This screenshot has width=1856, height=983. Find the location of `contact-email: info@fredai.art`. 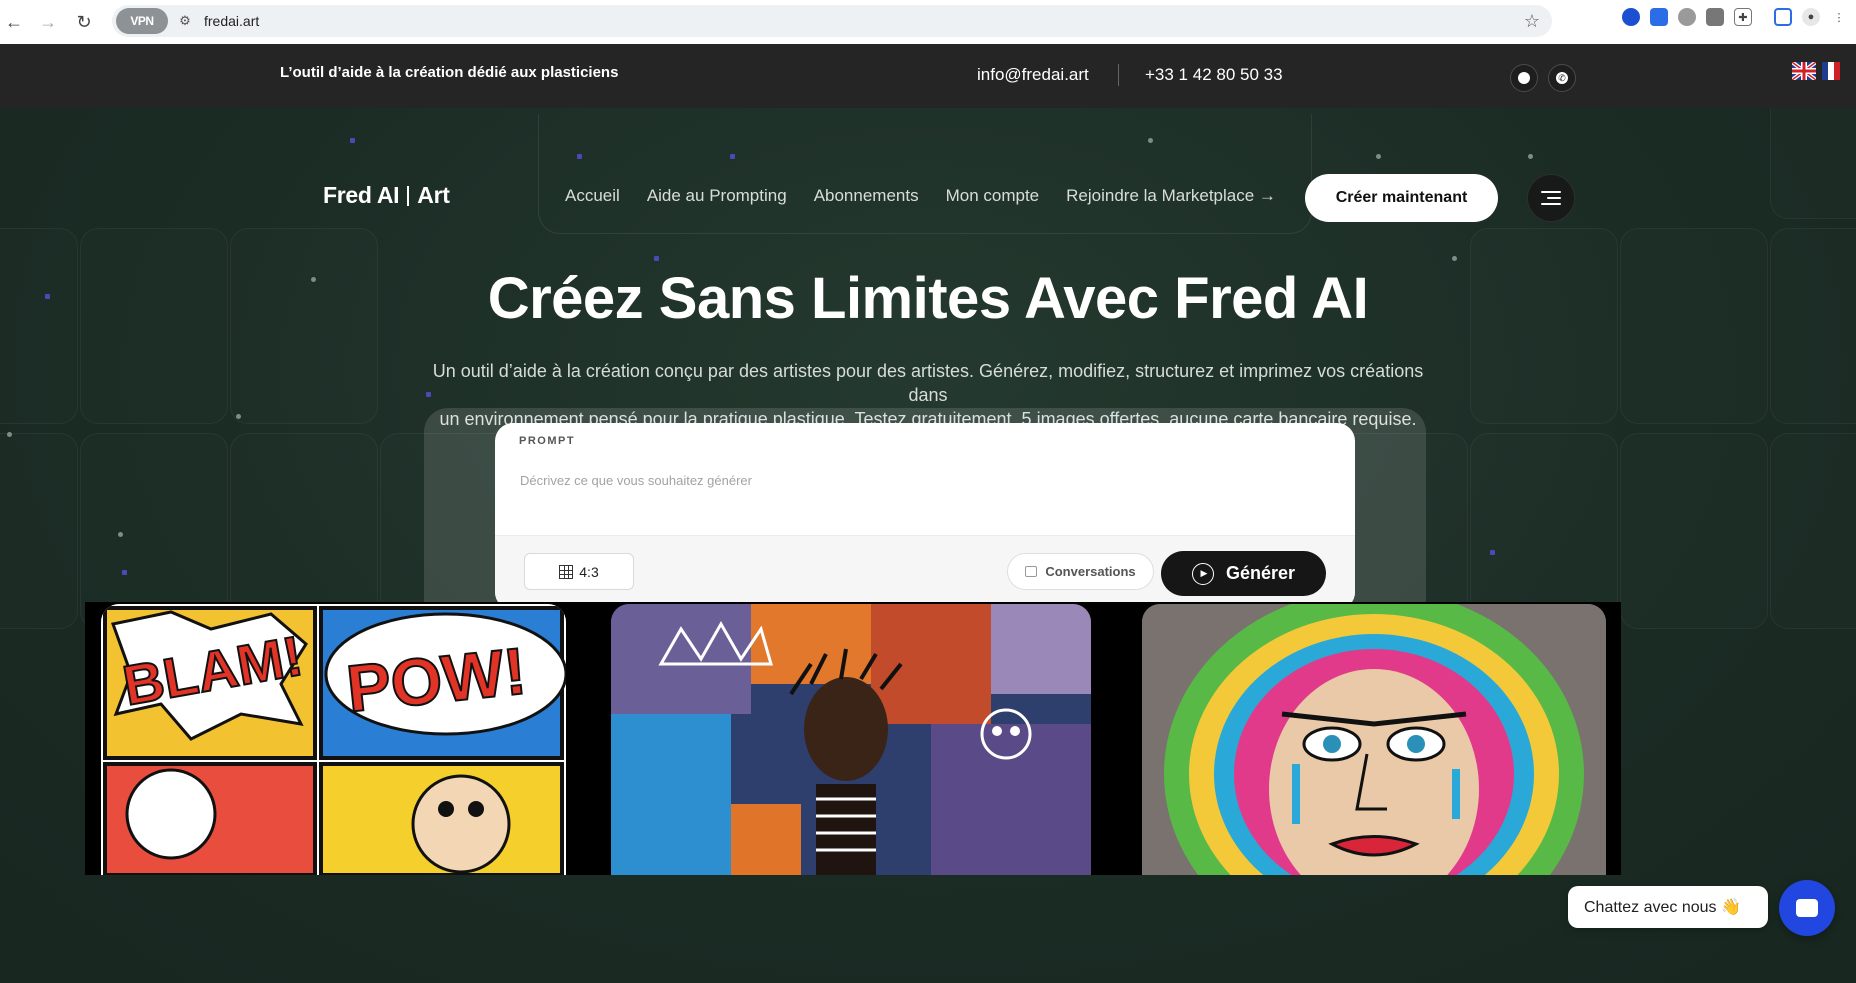

contact-email: info@fredai.art is located at coordinates (1033, 75).